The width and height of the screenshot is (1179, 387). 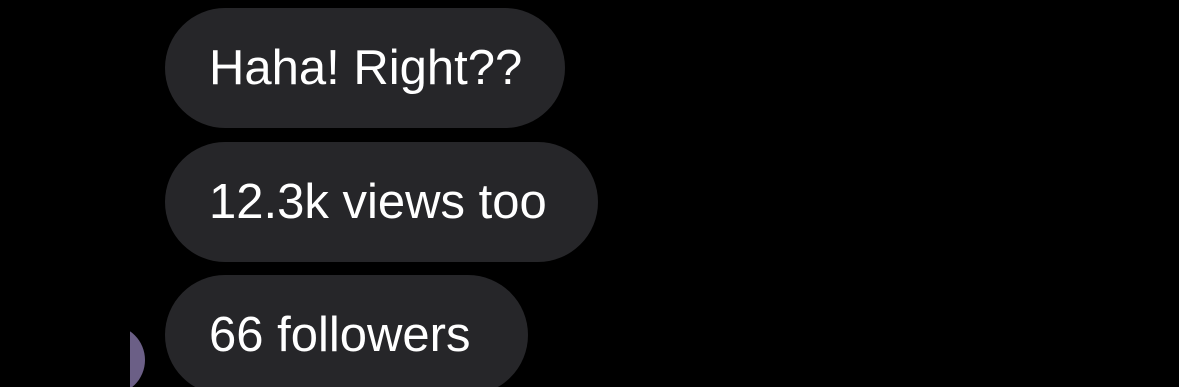 I want to click on message-text: 66 followers, so click(x=340, y=335).